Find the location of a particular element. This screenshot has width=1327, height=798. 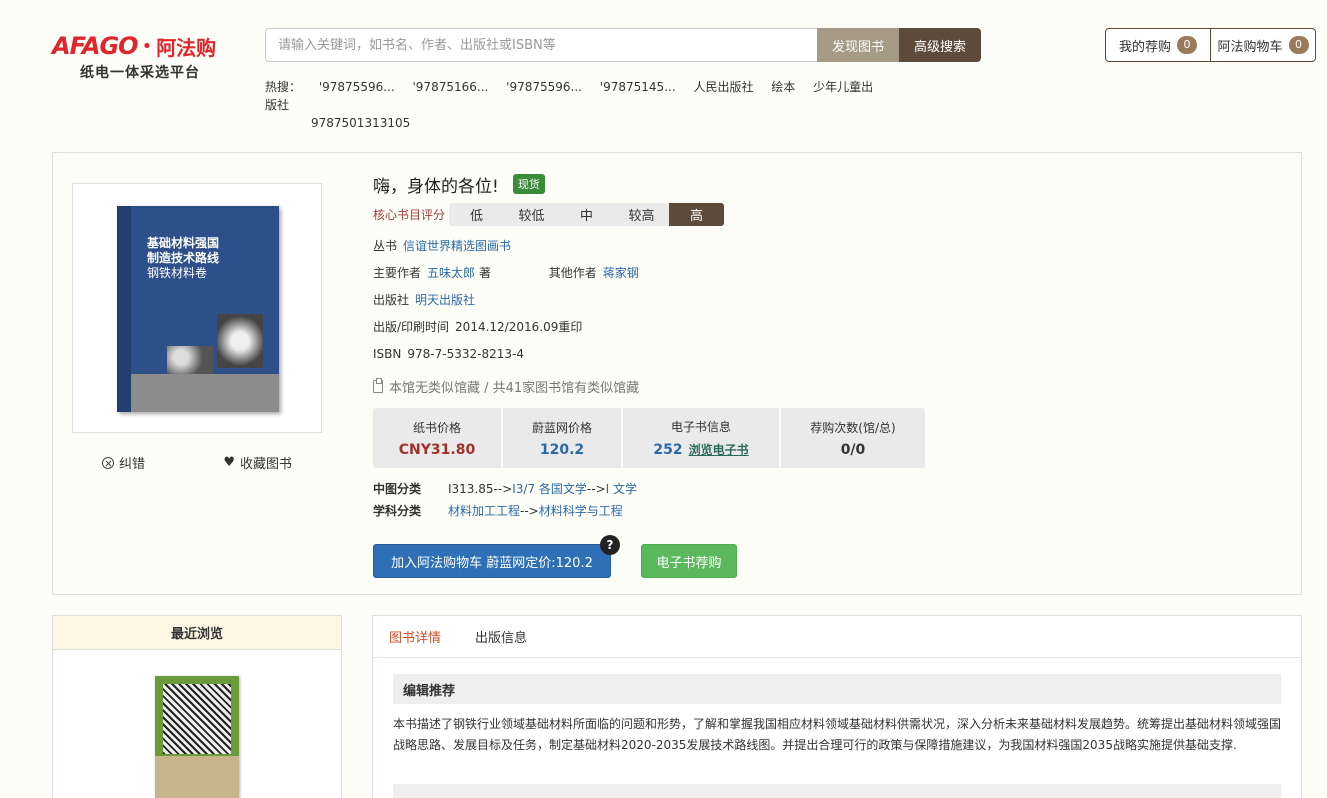

author-label: 主要作者 is located at coordinates (397, 273).